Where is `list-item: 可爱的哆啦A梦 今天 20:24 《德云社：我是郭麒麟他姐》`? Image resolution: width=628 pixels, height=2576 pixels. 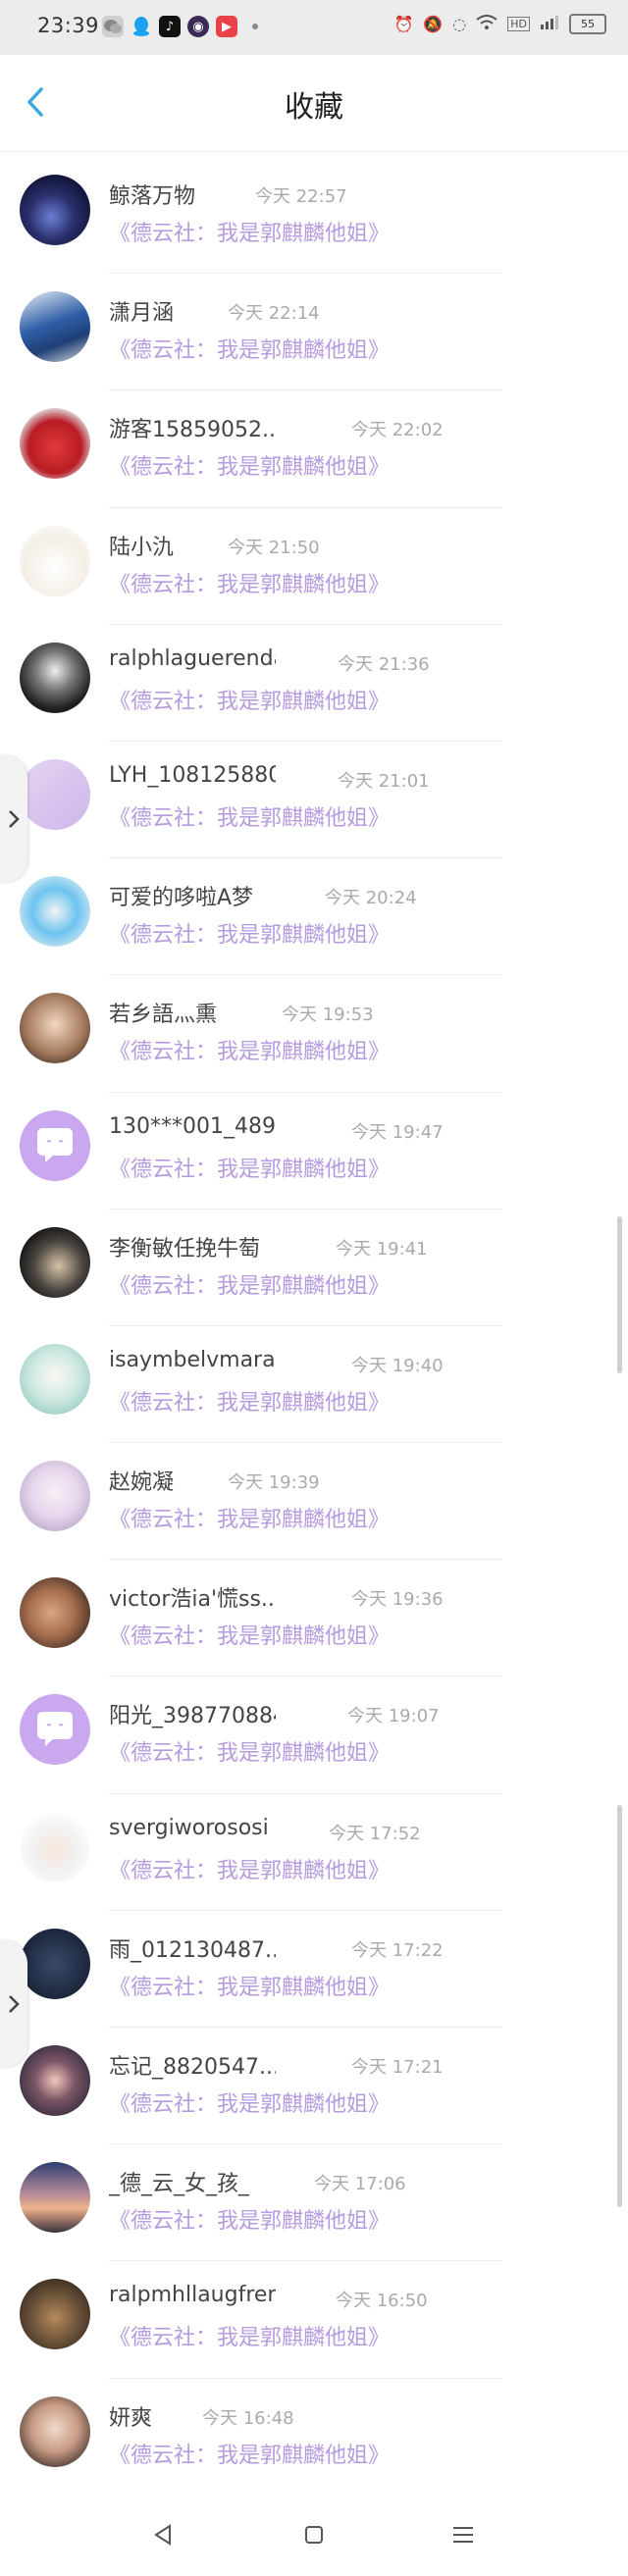 list-item: 可爱的哆啦A梦 今天 20:24 《德云社：我是郭麒麟他姐》 is located at coordinates (314, 917).